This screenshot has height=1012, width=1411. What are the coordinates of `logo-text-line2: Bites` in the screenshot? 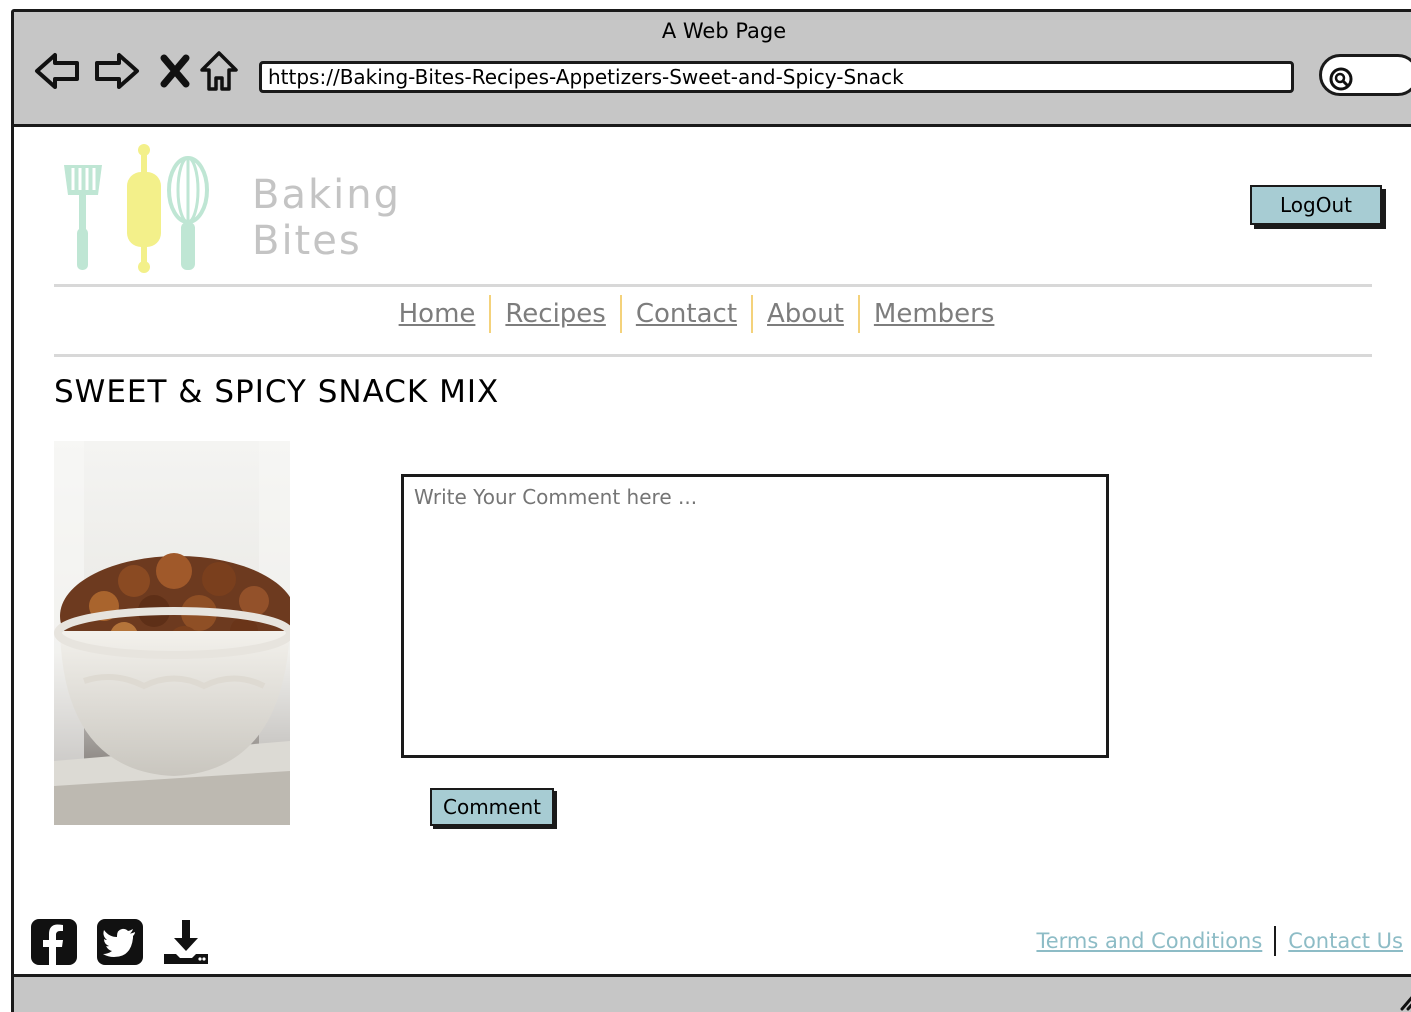 It's located at (307, 241).